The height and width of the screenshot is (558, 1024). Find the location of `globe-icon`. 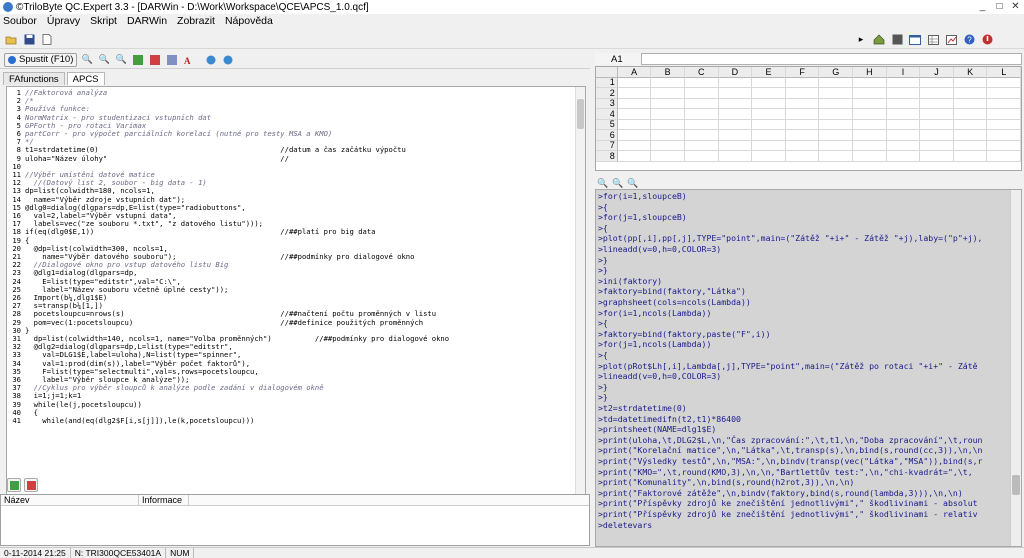

globe-icon is located at coordinates (211, 60).